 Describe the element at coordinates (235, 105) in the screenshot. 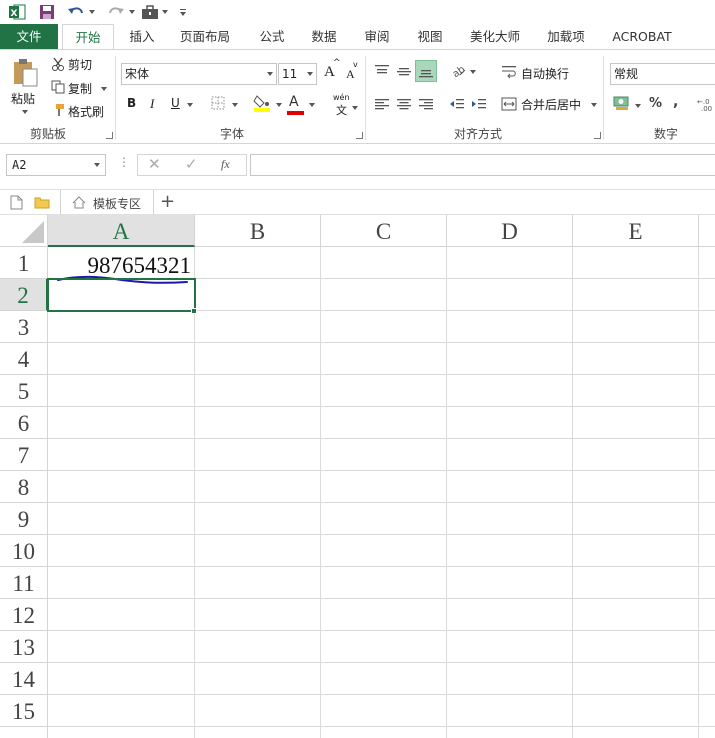

I see `borders-dropdown-icon` at that location.